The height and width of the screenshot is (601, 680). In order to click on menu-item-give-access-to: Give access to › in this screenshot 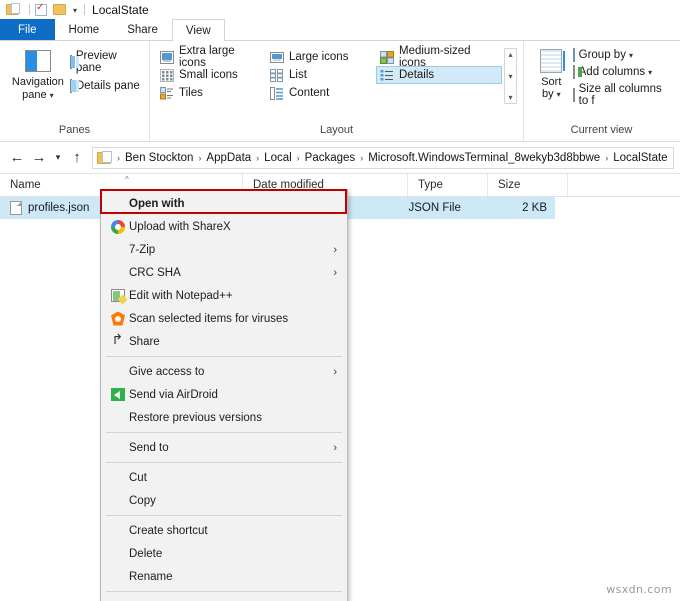, I will do `click(224, 371)`.